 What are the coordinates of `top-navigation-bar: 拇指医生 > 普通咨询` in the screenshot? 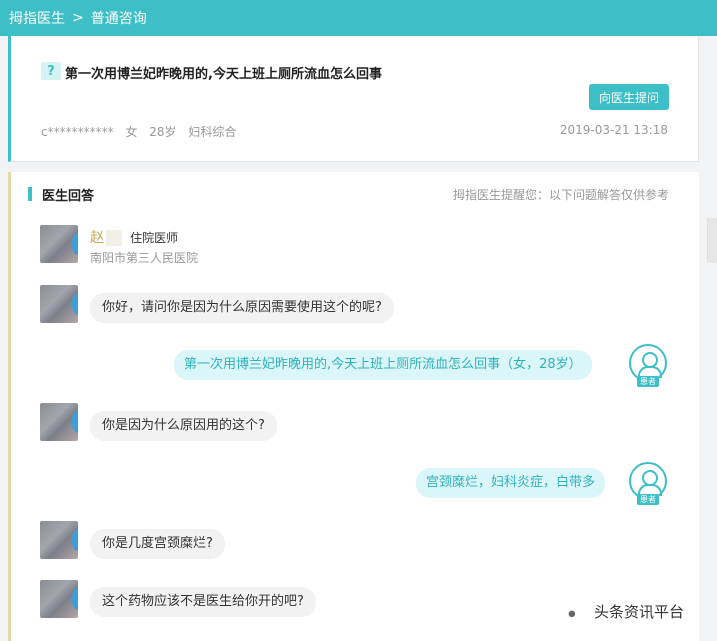 It's located at (358, 18).